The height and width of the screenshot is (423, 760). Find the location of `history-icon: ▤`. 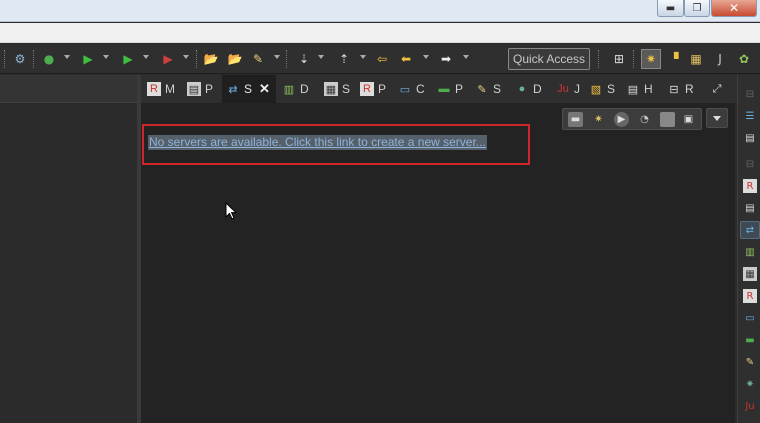

history-icon: ▤ is located at coordinates (633, 89).